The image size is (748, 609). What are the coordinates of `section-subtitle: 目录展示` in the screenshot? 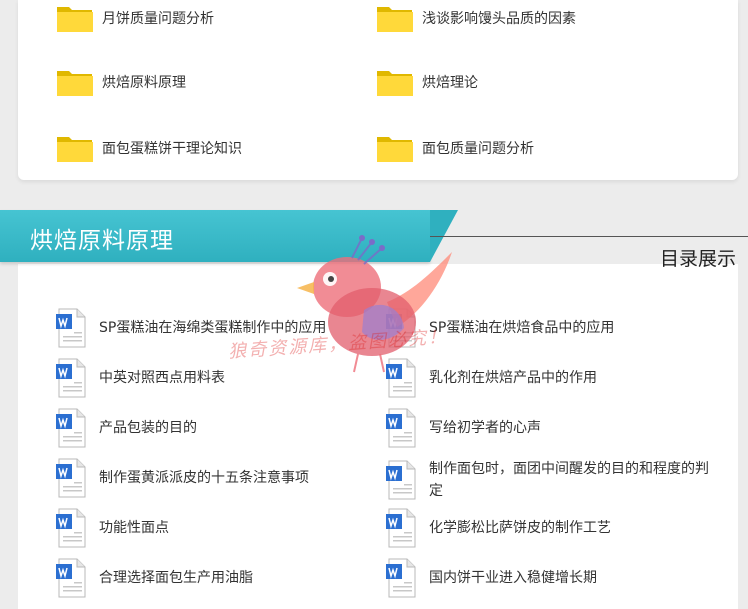 It's located at (697, 259).